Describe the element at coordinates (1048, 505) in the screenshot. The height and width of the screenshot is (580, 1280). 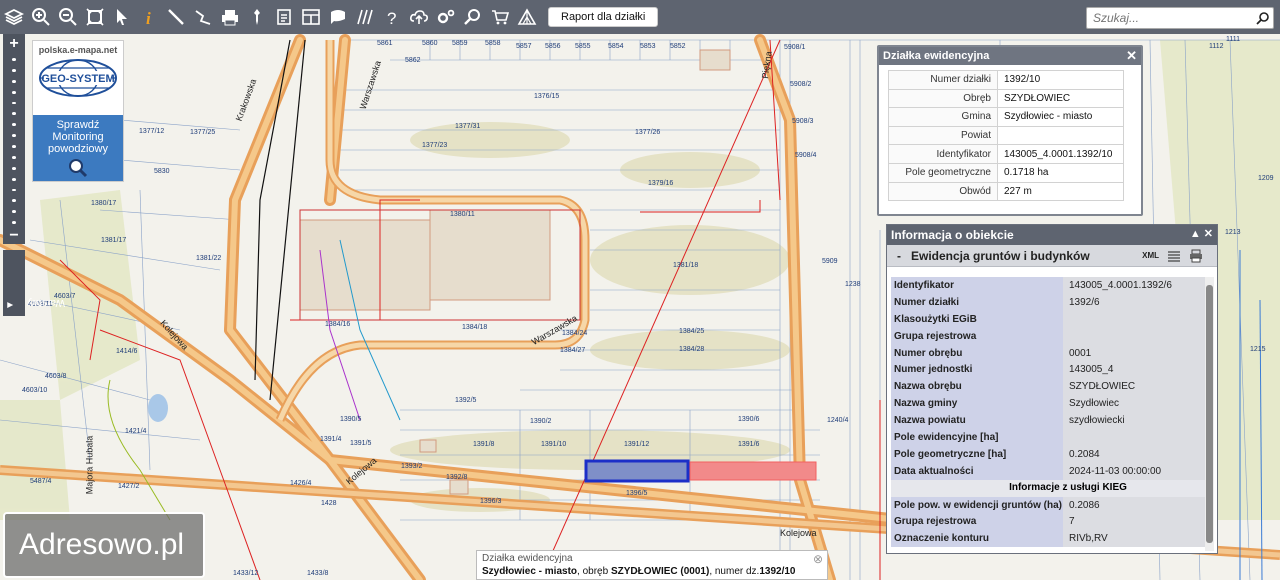
I see `info-row: Pole pow. w ewidencji gruntów (ha) 0.2086` at that location.